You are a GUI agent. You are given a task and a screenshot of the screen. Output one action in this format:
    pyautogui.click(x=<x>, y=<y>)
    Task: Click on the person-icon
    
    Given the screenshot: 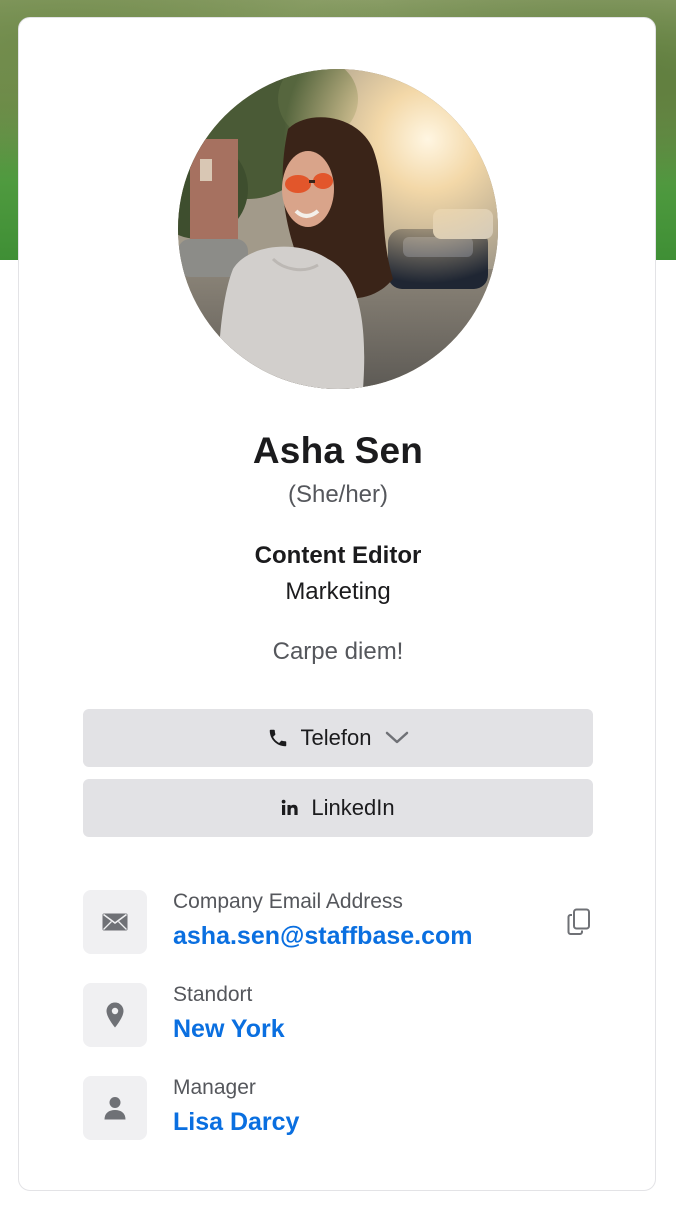 What is the action you would take?
    pyautogui.click(x=115, y=1108)
    